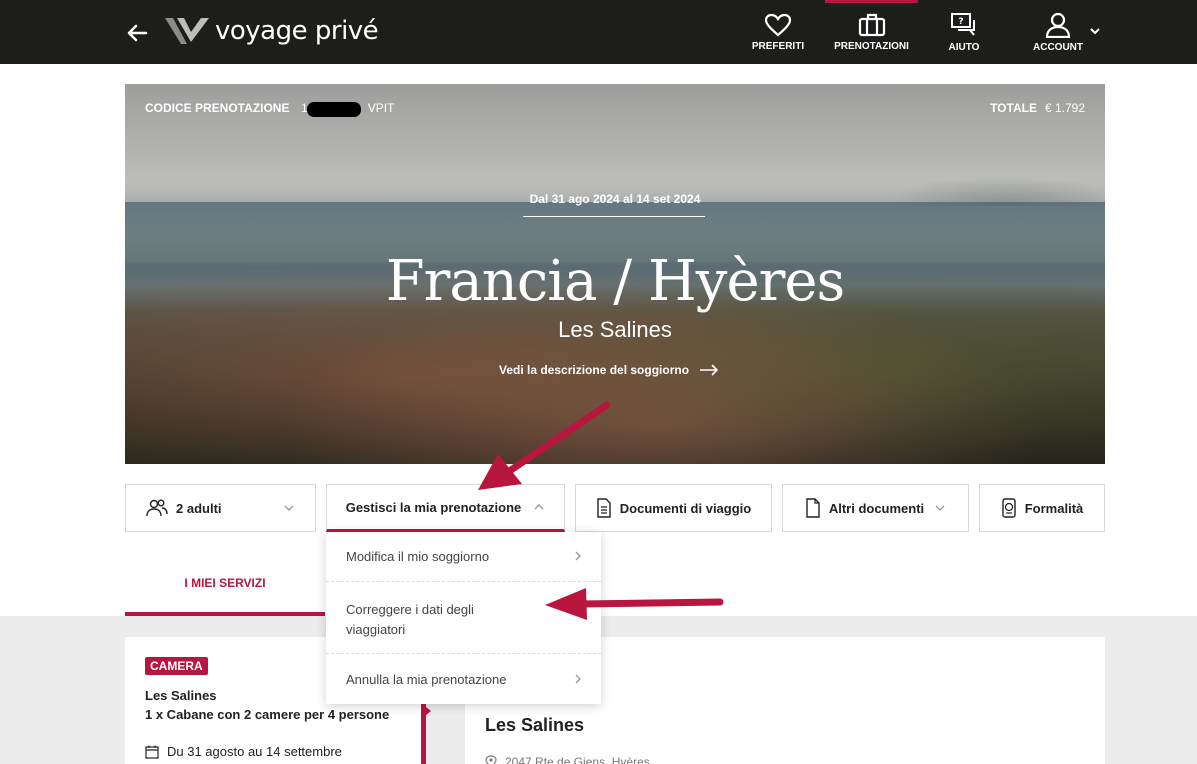 Image resolution: width=1197 pixels, height=764 pixels. I want to click on chevron-up-icon, so click(539, 507).